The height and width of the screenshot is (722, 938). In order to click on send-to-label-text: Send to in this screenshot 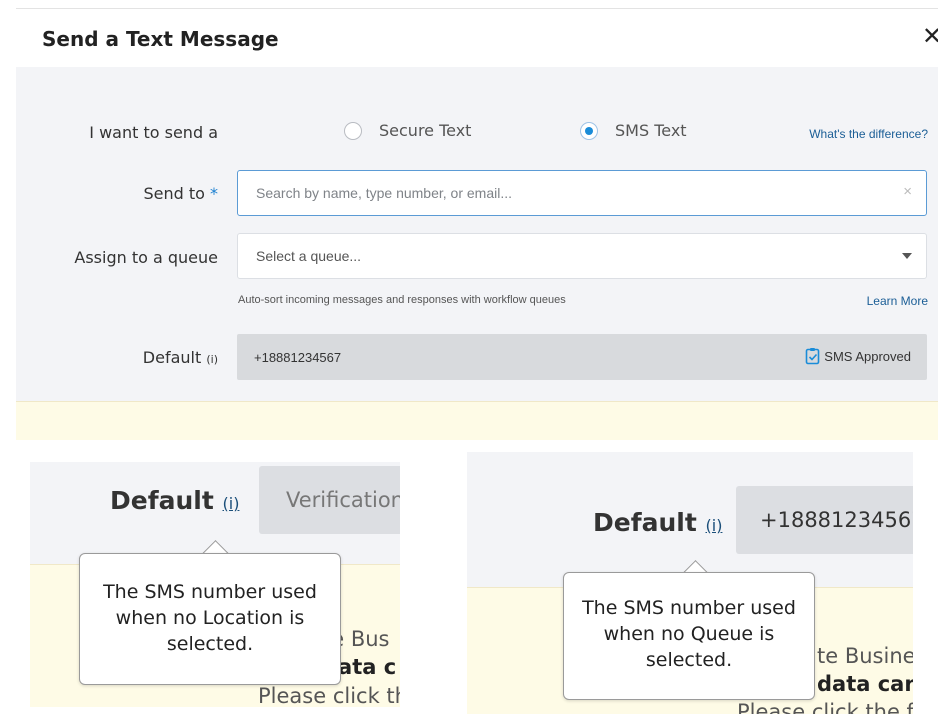, I will do `click(174, 193)`.